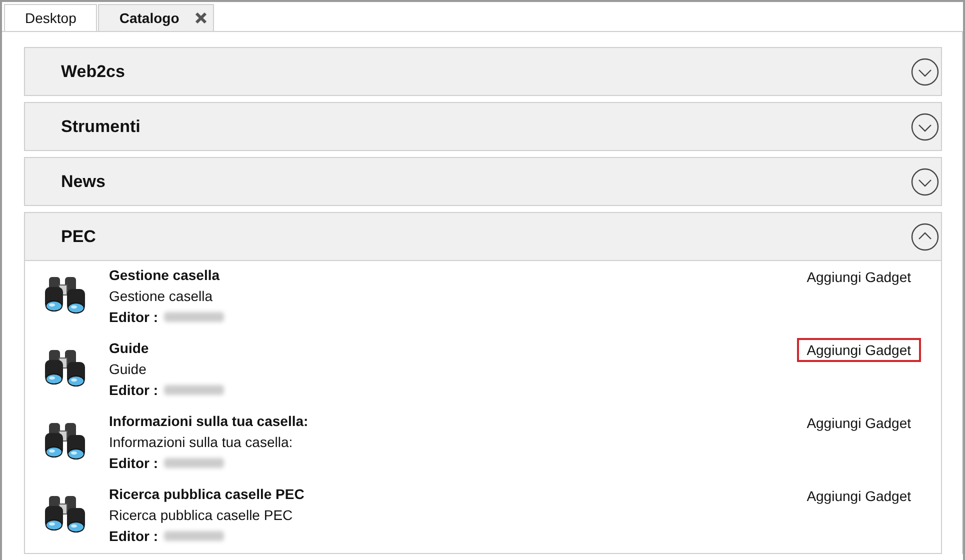 Image resolution: width=965 pixels, height=560 pixels. I want to click on section-title: Web2cs, so click(93, 72).